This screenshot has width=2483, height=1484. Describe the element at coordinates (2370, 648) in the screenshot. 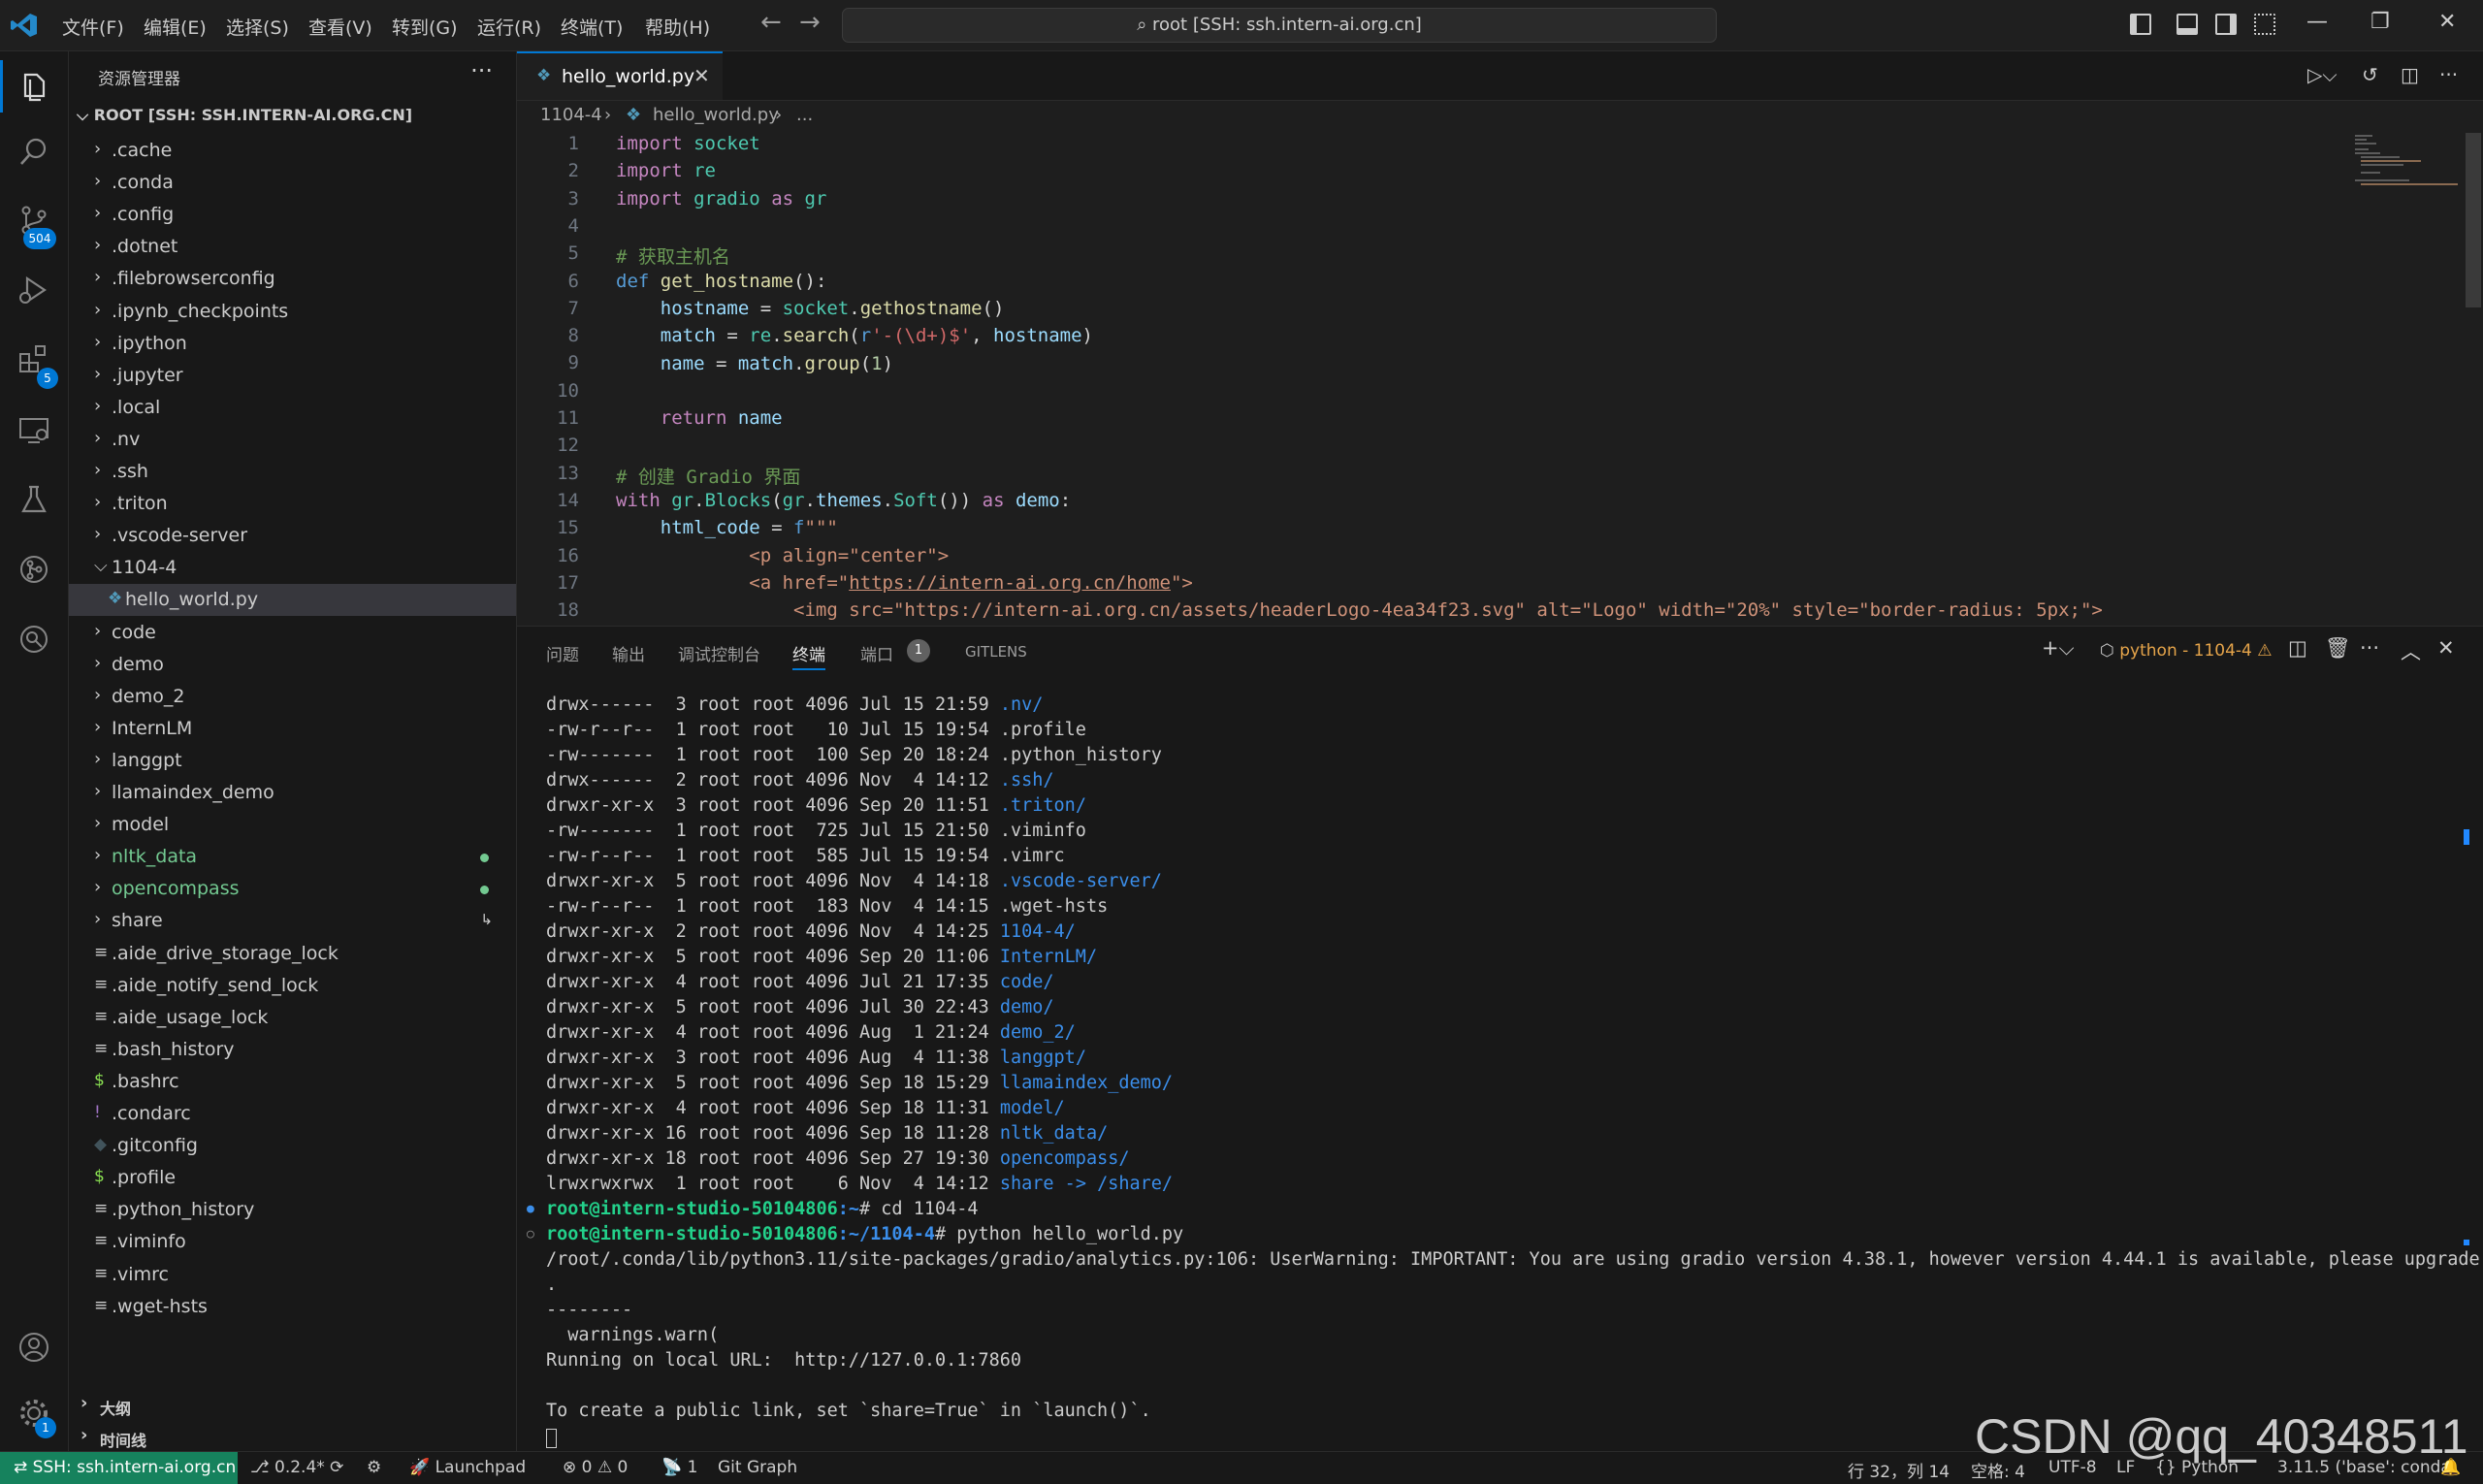

I see `panel-more-icon: ···` at that location.